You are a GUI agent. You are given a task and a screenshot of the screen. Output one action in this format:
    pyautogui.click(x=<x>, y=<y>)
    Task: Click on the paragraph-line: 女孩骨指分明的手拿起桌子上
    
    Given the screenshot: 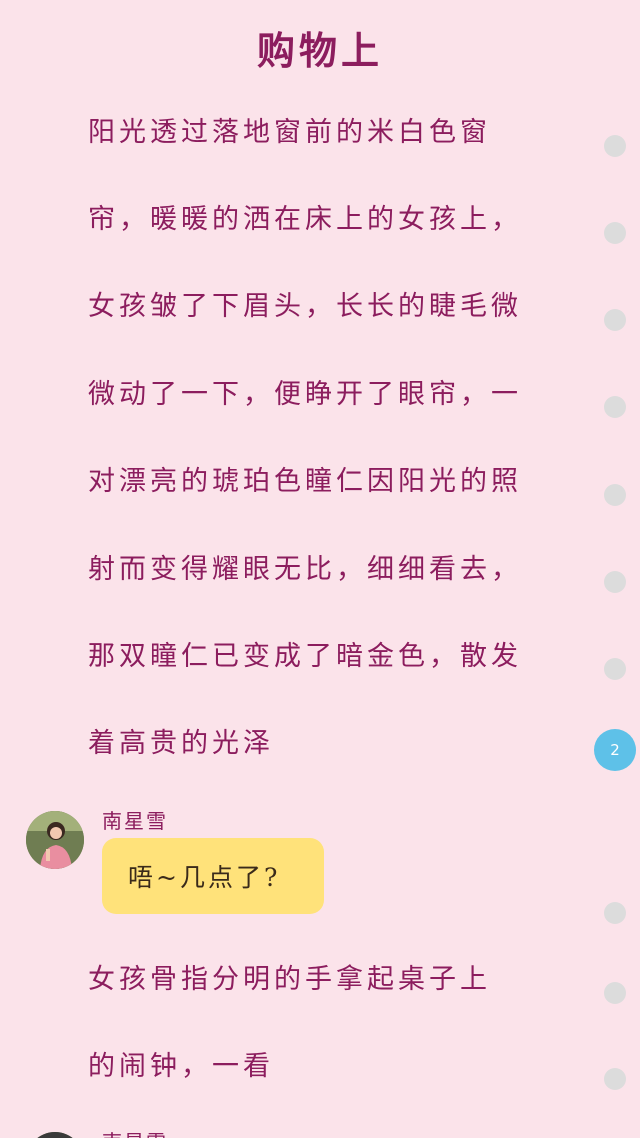 What is the action you would take?
    pyautogui.click(x=289, y=979)
    